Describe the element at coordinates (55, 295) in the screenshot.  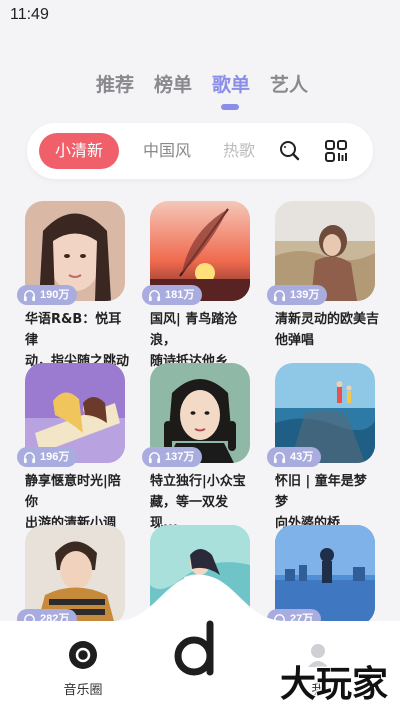
I see `play-count: 190万` at that location.